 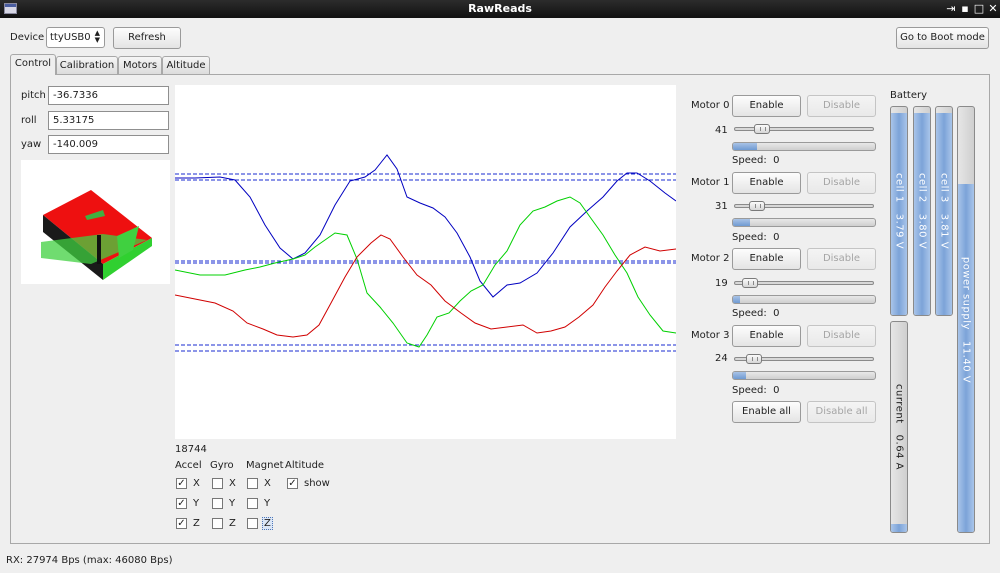 What do you see at coordinates (191, 449) in the screenshot?
I see `sample-counter: 18744` at bounding box center [191, 449].